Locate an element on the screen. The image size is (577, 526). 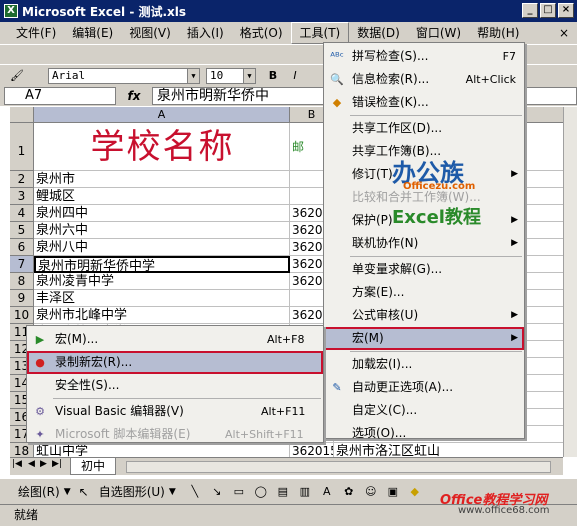
cell-a: 鲤城区 is located at coordinates (162, 196).